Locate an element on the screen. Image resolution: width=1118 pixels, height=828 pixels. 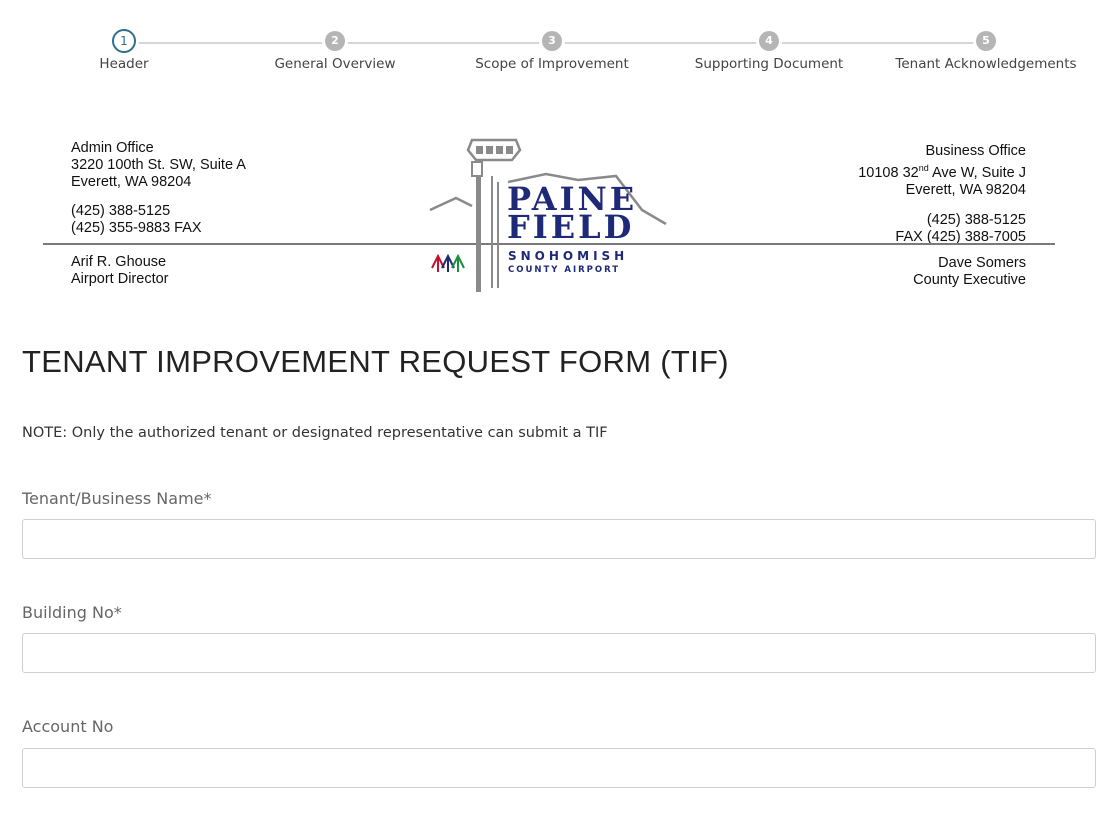
building-no-label: Building No* is located at coordinates (72, 612).